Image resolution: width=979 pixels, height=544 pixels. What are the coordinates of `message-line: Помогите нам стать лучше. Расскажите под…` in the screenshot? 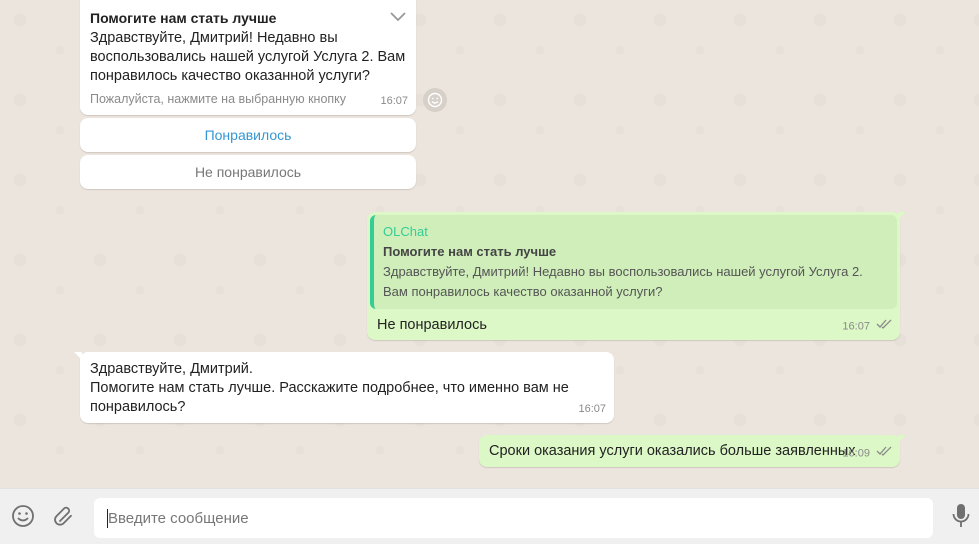 It's located at (329, 397).